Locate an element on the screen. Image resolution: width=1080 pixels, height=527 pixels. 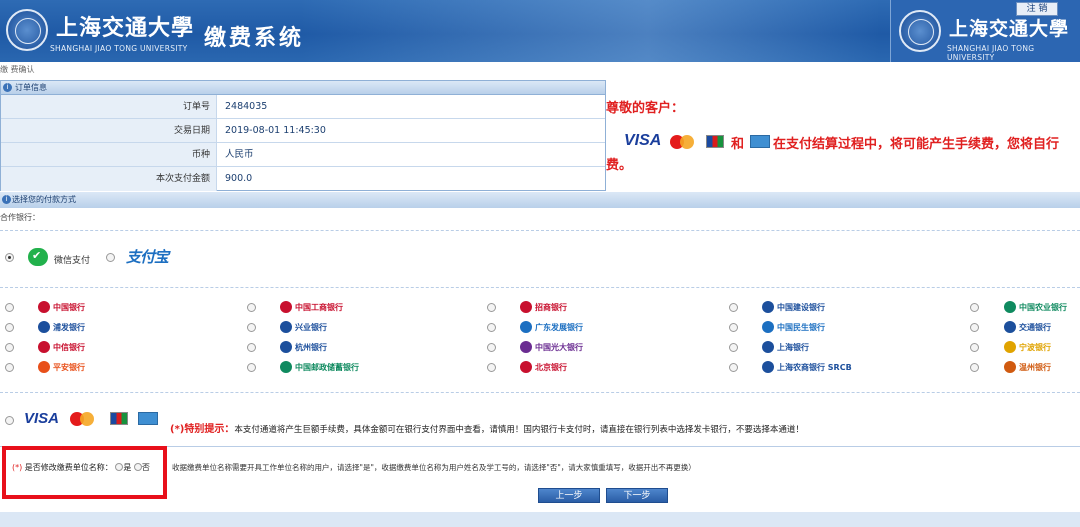
special-notice-label: (*)特别提示： is located at coordinates (202, 429).